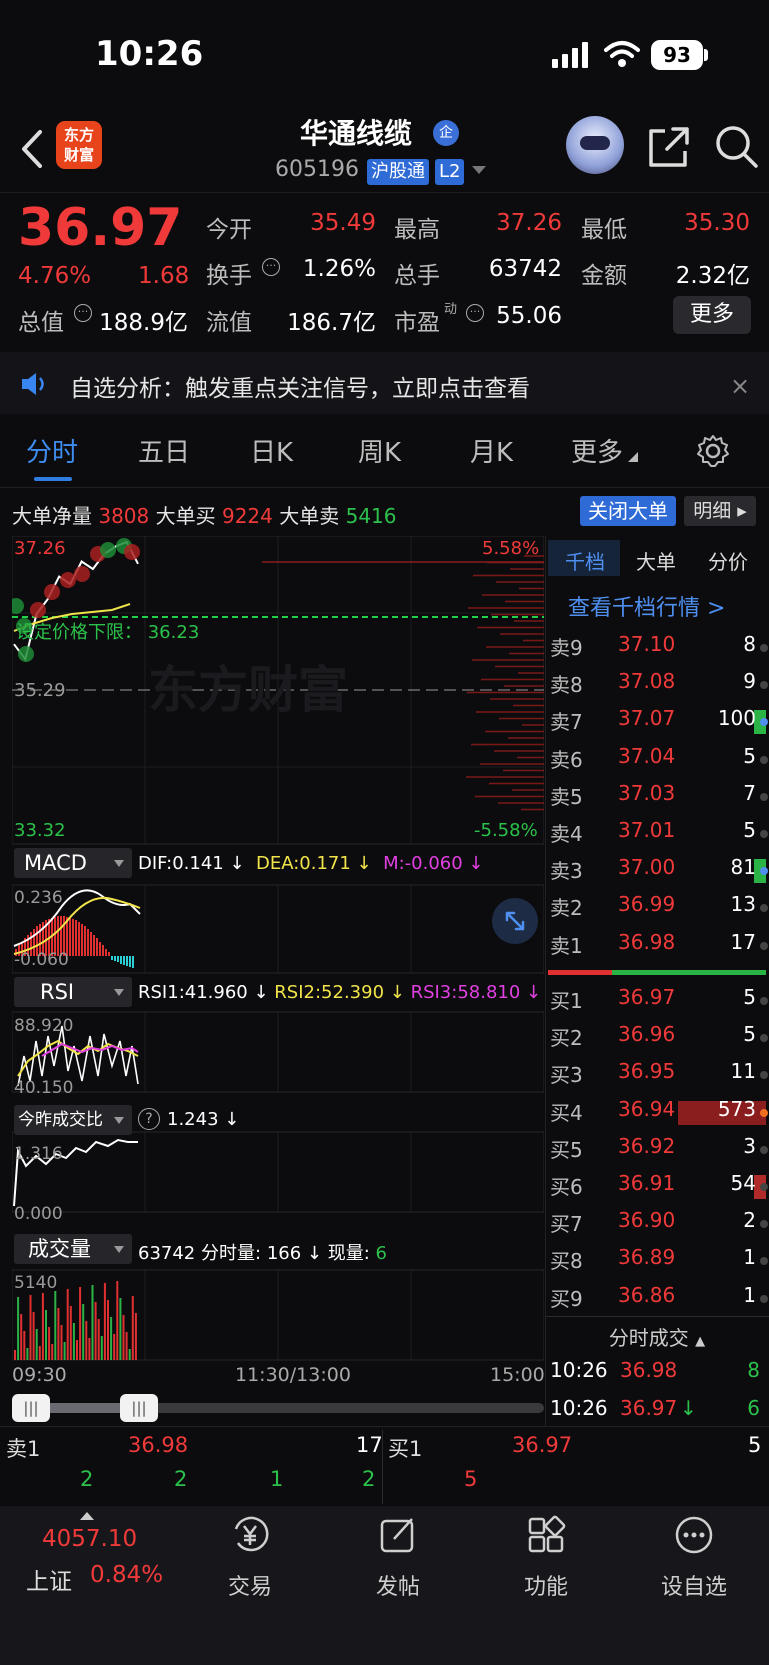 This screenshot has height=1665, width=769. I want to click on bid-level-row: 买7 36.90 2, so click(658, 1225).